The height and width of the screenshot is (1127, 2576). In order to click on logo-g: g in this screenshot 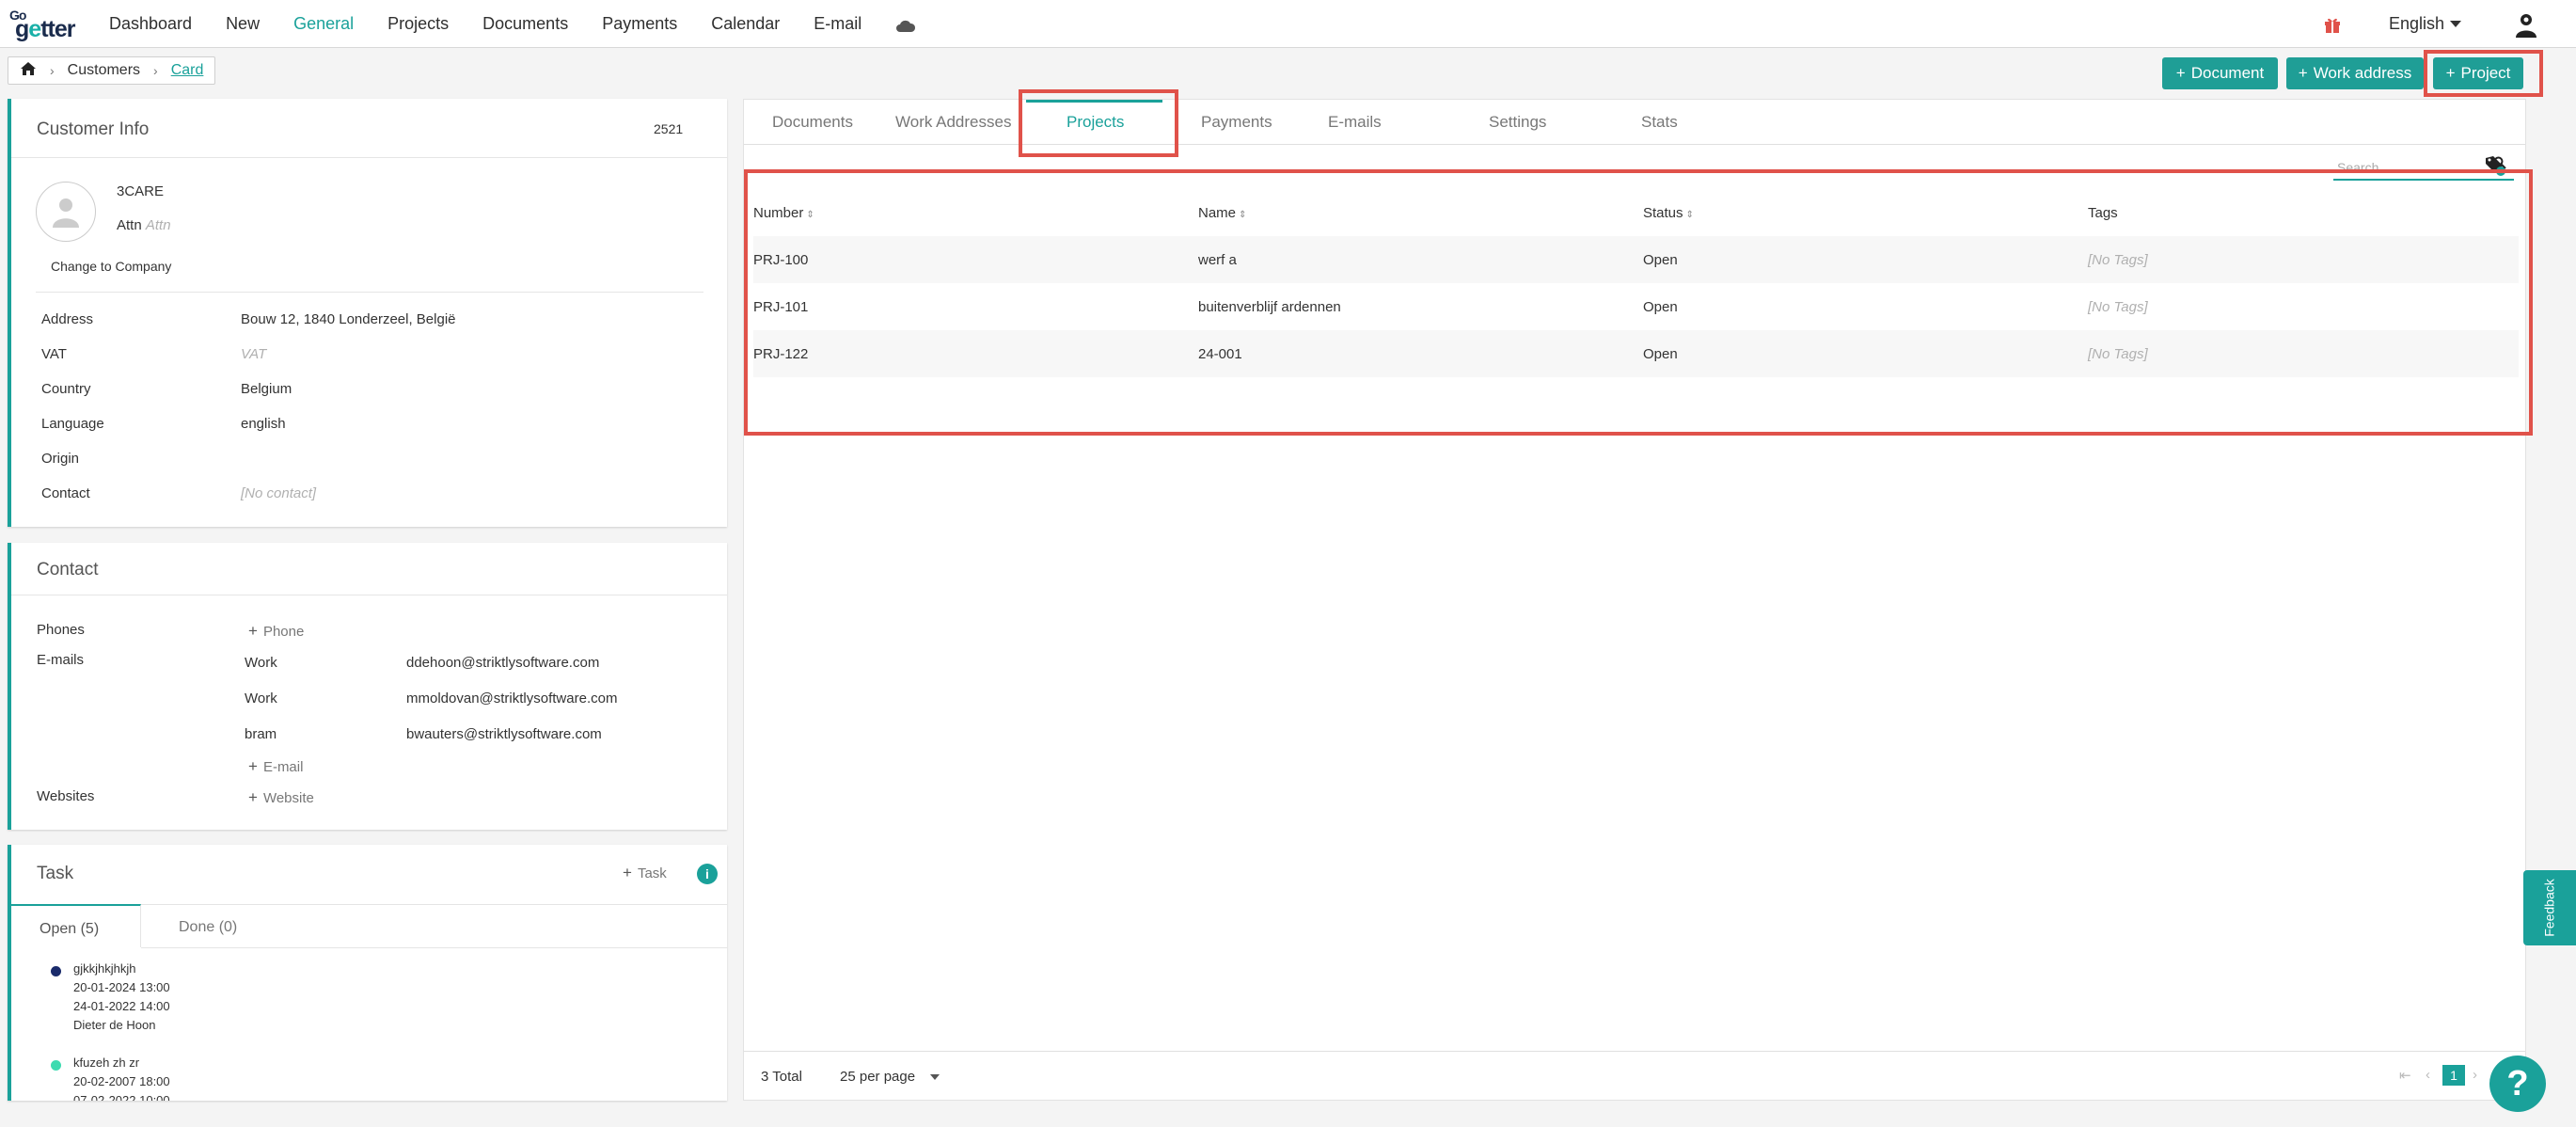, I will do `click(22, 29)`.